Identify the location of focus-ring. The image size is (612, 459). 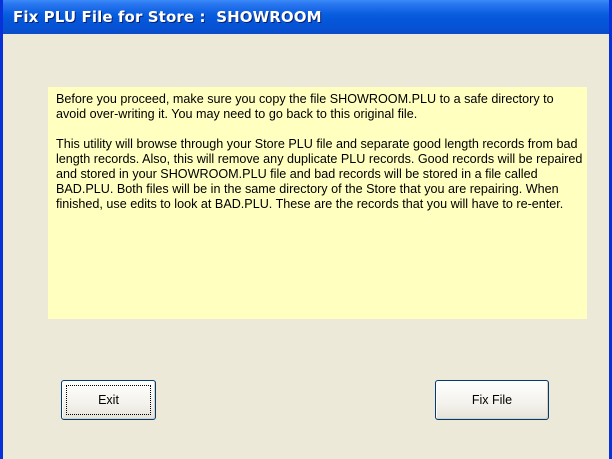
(108, 400).